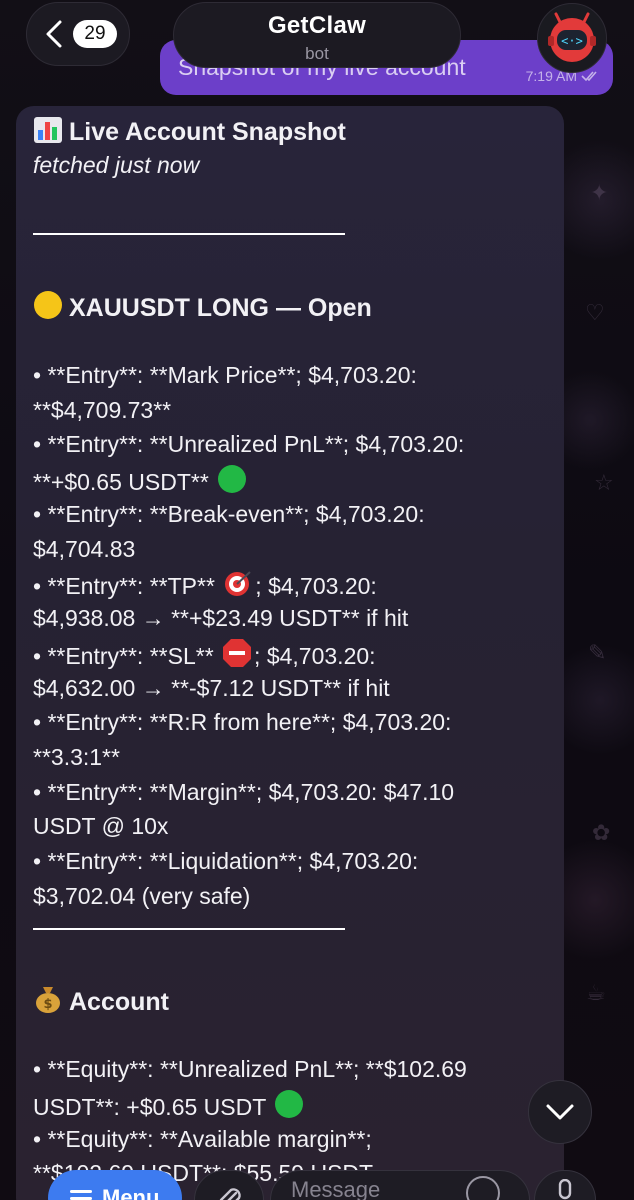  I want to click on scroll-down-button, so click(560, 1112).